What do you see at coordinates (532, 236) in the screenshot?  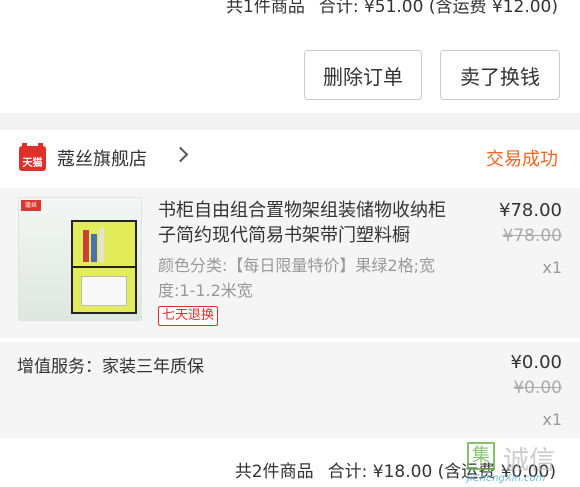 I see `item-original-price: ¥78.00` at bounding box center [532, 236].